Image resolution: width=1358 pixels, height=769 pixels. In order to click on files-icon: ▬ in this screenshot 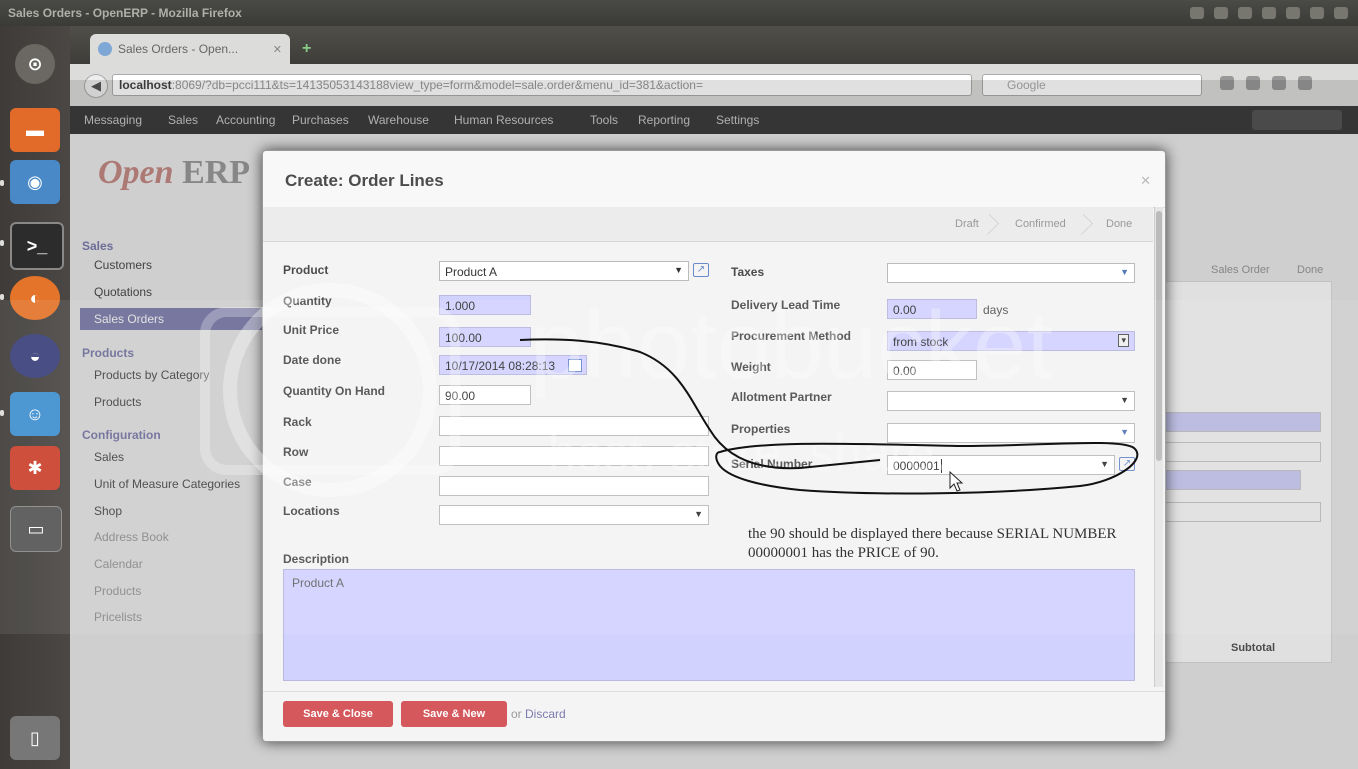, I will do `click(35, 130)`.